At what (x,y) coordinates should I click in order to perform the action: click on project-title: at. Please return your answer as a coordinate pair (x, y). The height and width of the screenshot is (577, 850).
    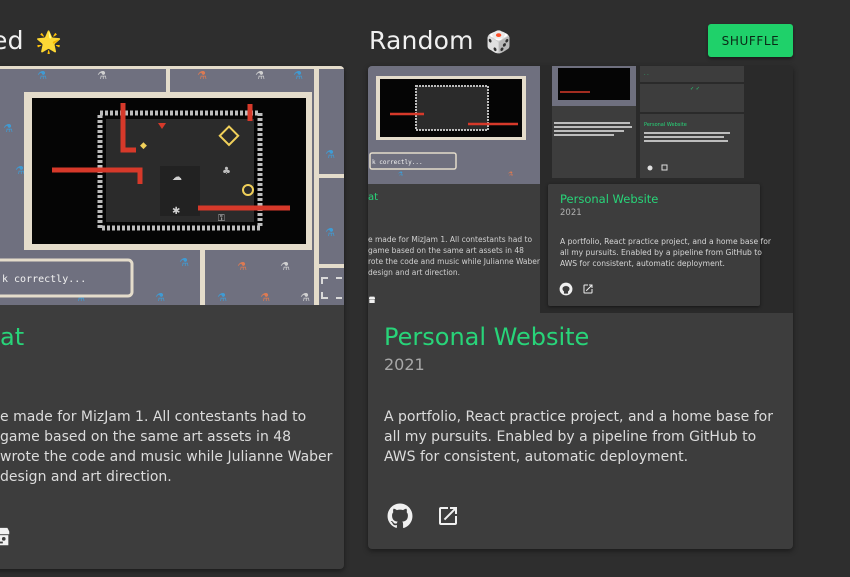
    Looking at the image, I should click on (12, 337).